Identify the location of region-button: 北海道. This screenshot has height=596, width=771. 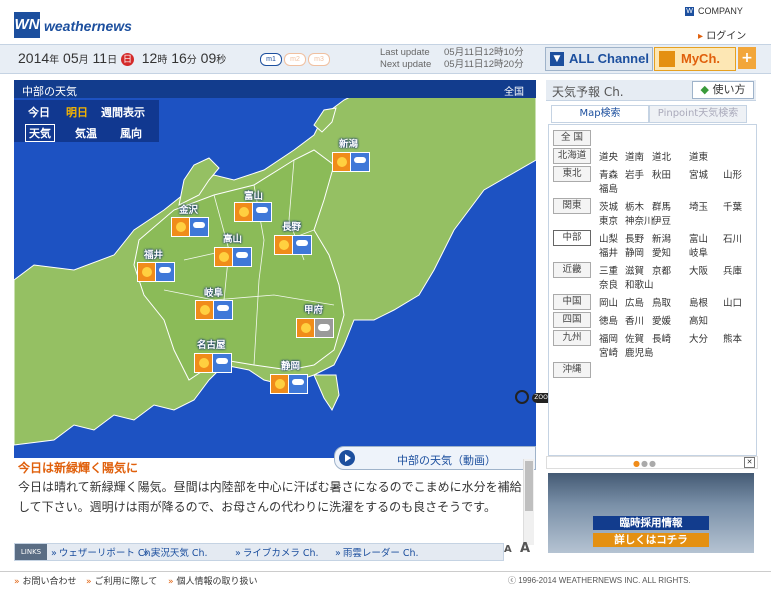
(572, 156).